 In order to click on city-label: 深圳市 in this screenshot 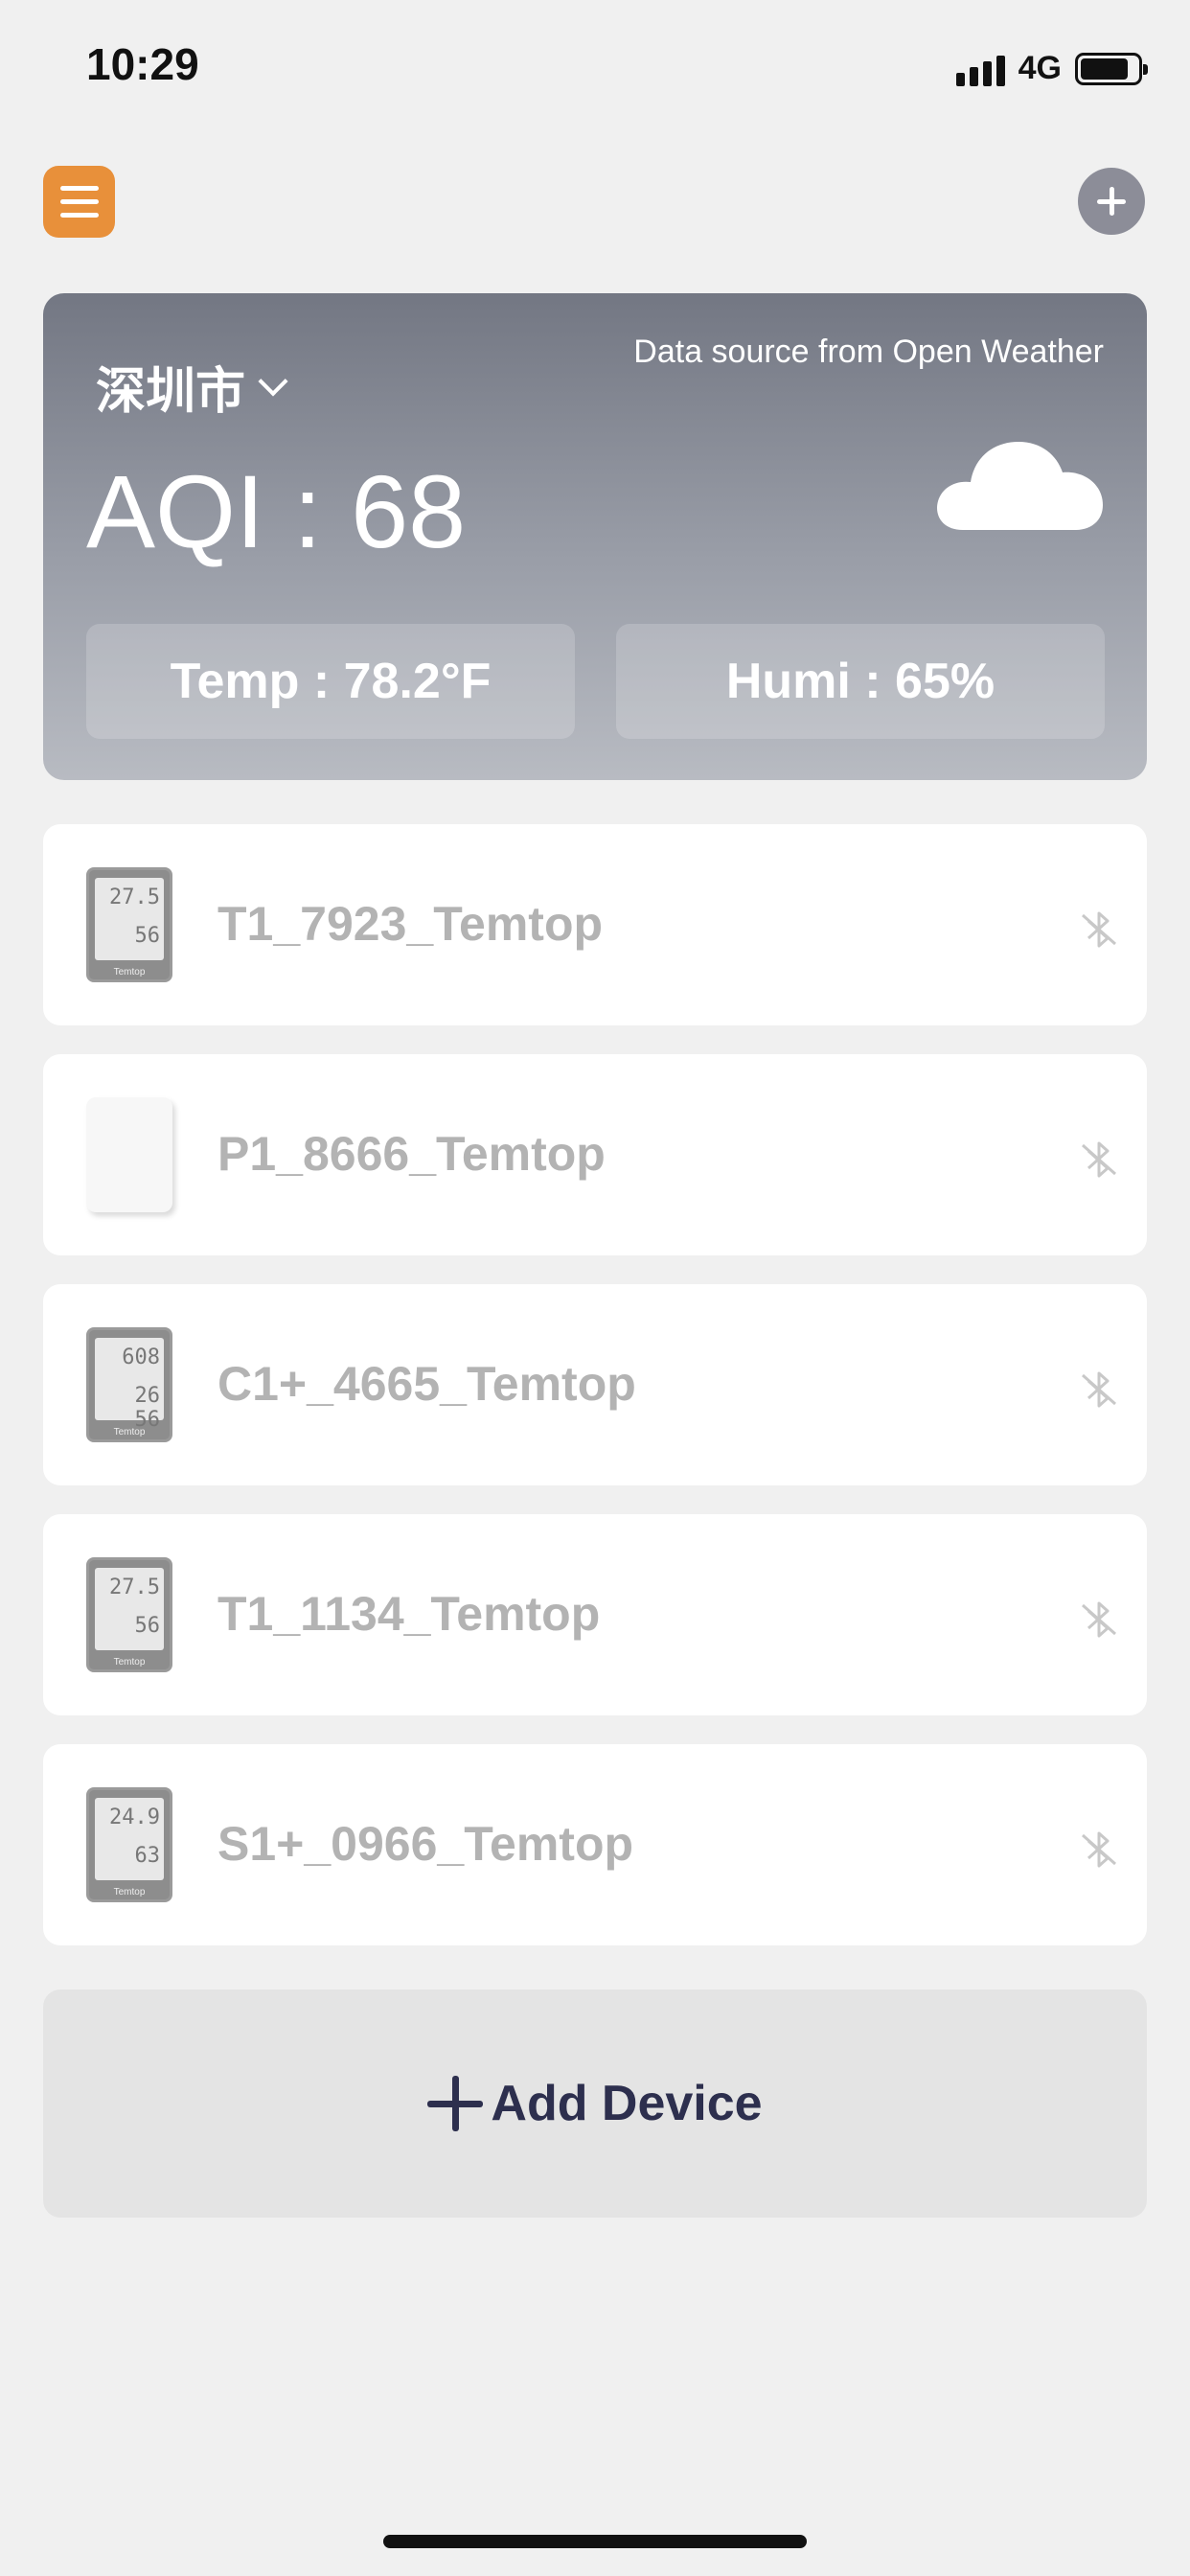, I will do `click(171, 392)`.